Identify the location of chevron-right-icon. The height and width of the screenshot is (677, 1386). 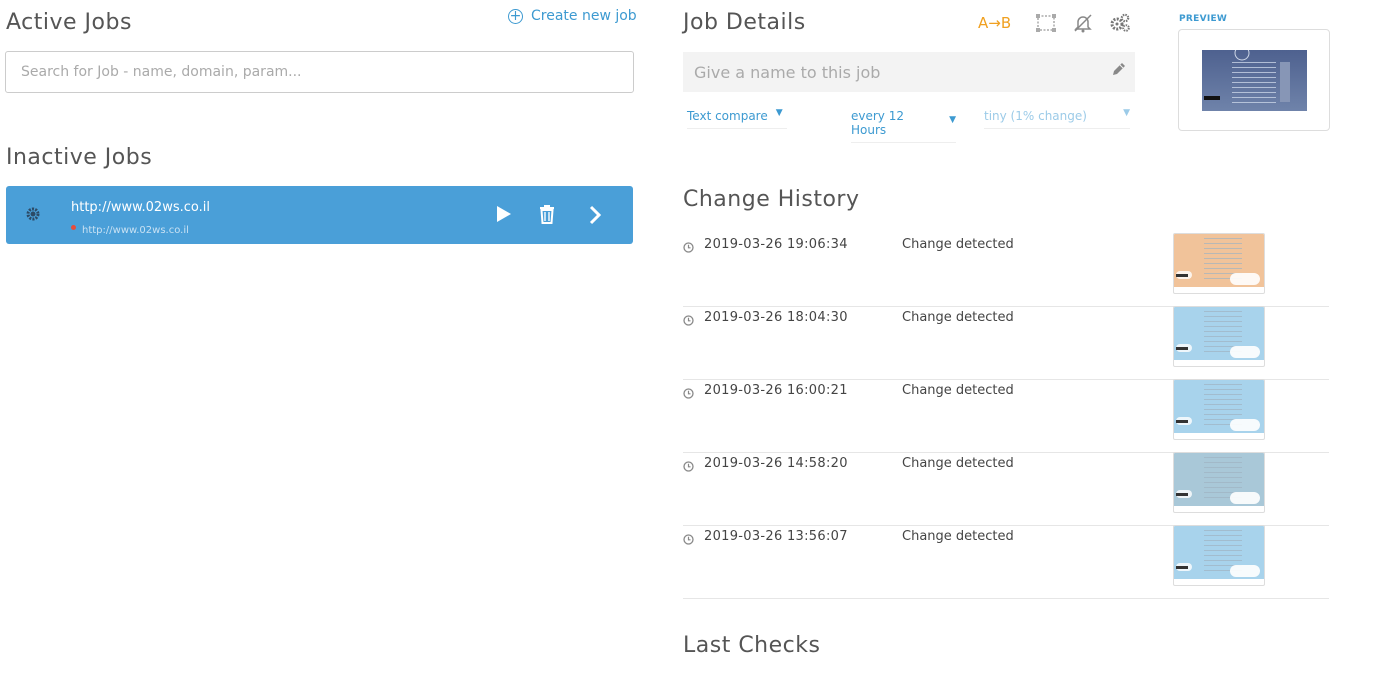
(595, 217).